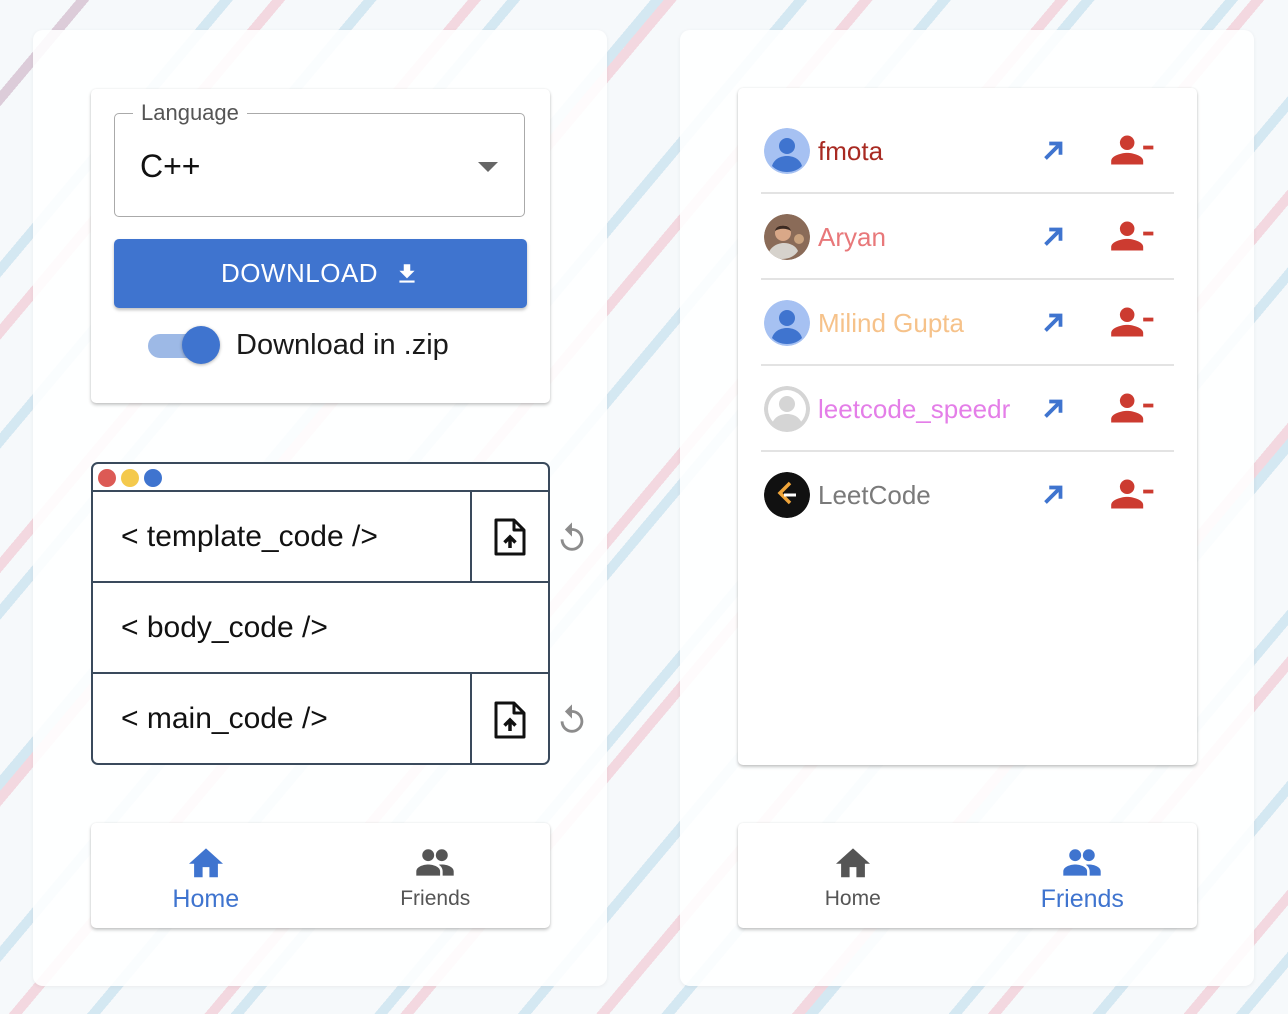  Describe the element at coordinates (914, 409) in the screenshot. I see `friend-name: leetcode_speedr` at that location.